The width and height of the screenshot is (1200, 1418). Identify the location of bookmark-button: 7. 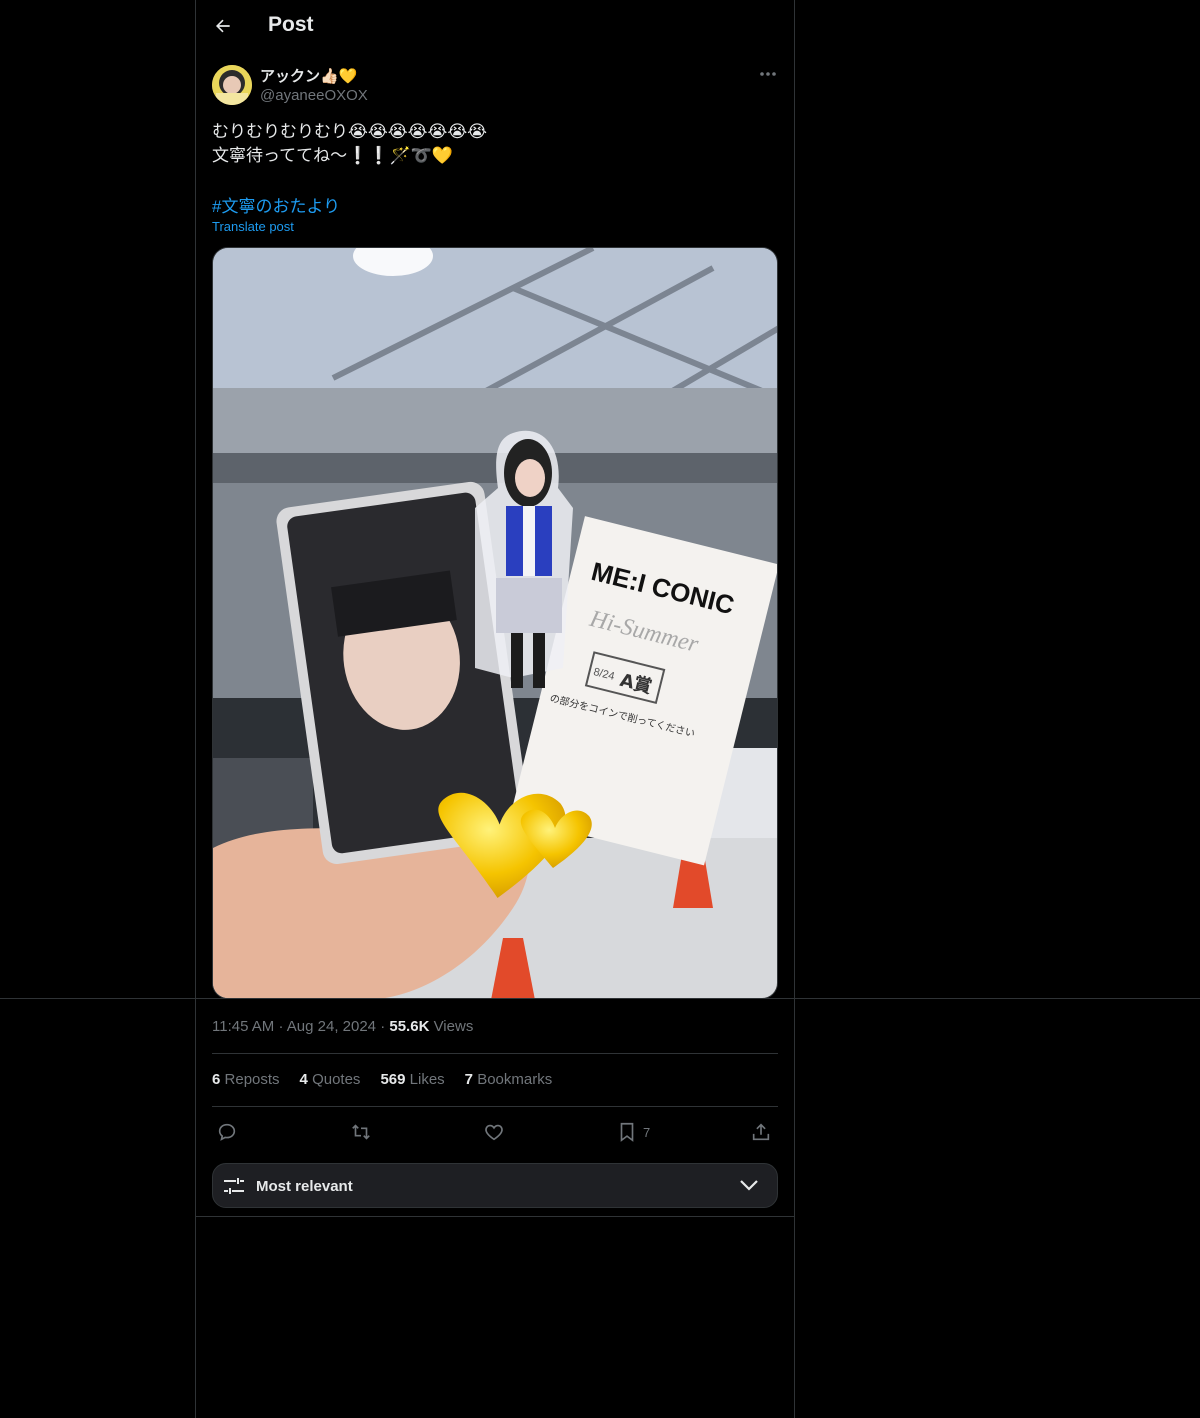
(633, 1132).